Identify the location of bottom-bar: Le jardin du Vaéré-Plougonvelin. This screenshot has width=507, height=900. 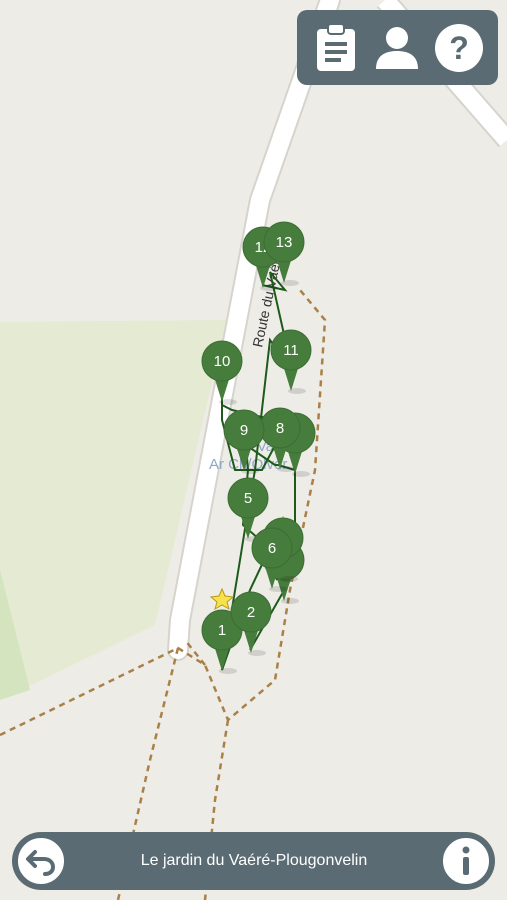
(254, 861).